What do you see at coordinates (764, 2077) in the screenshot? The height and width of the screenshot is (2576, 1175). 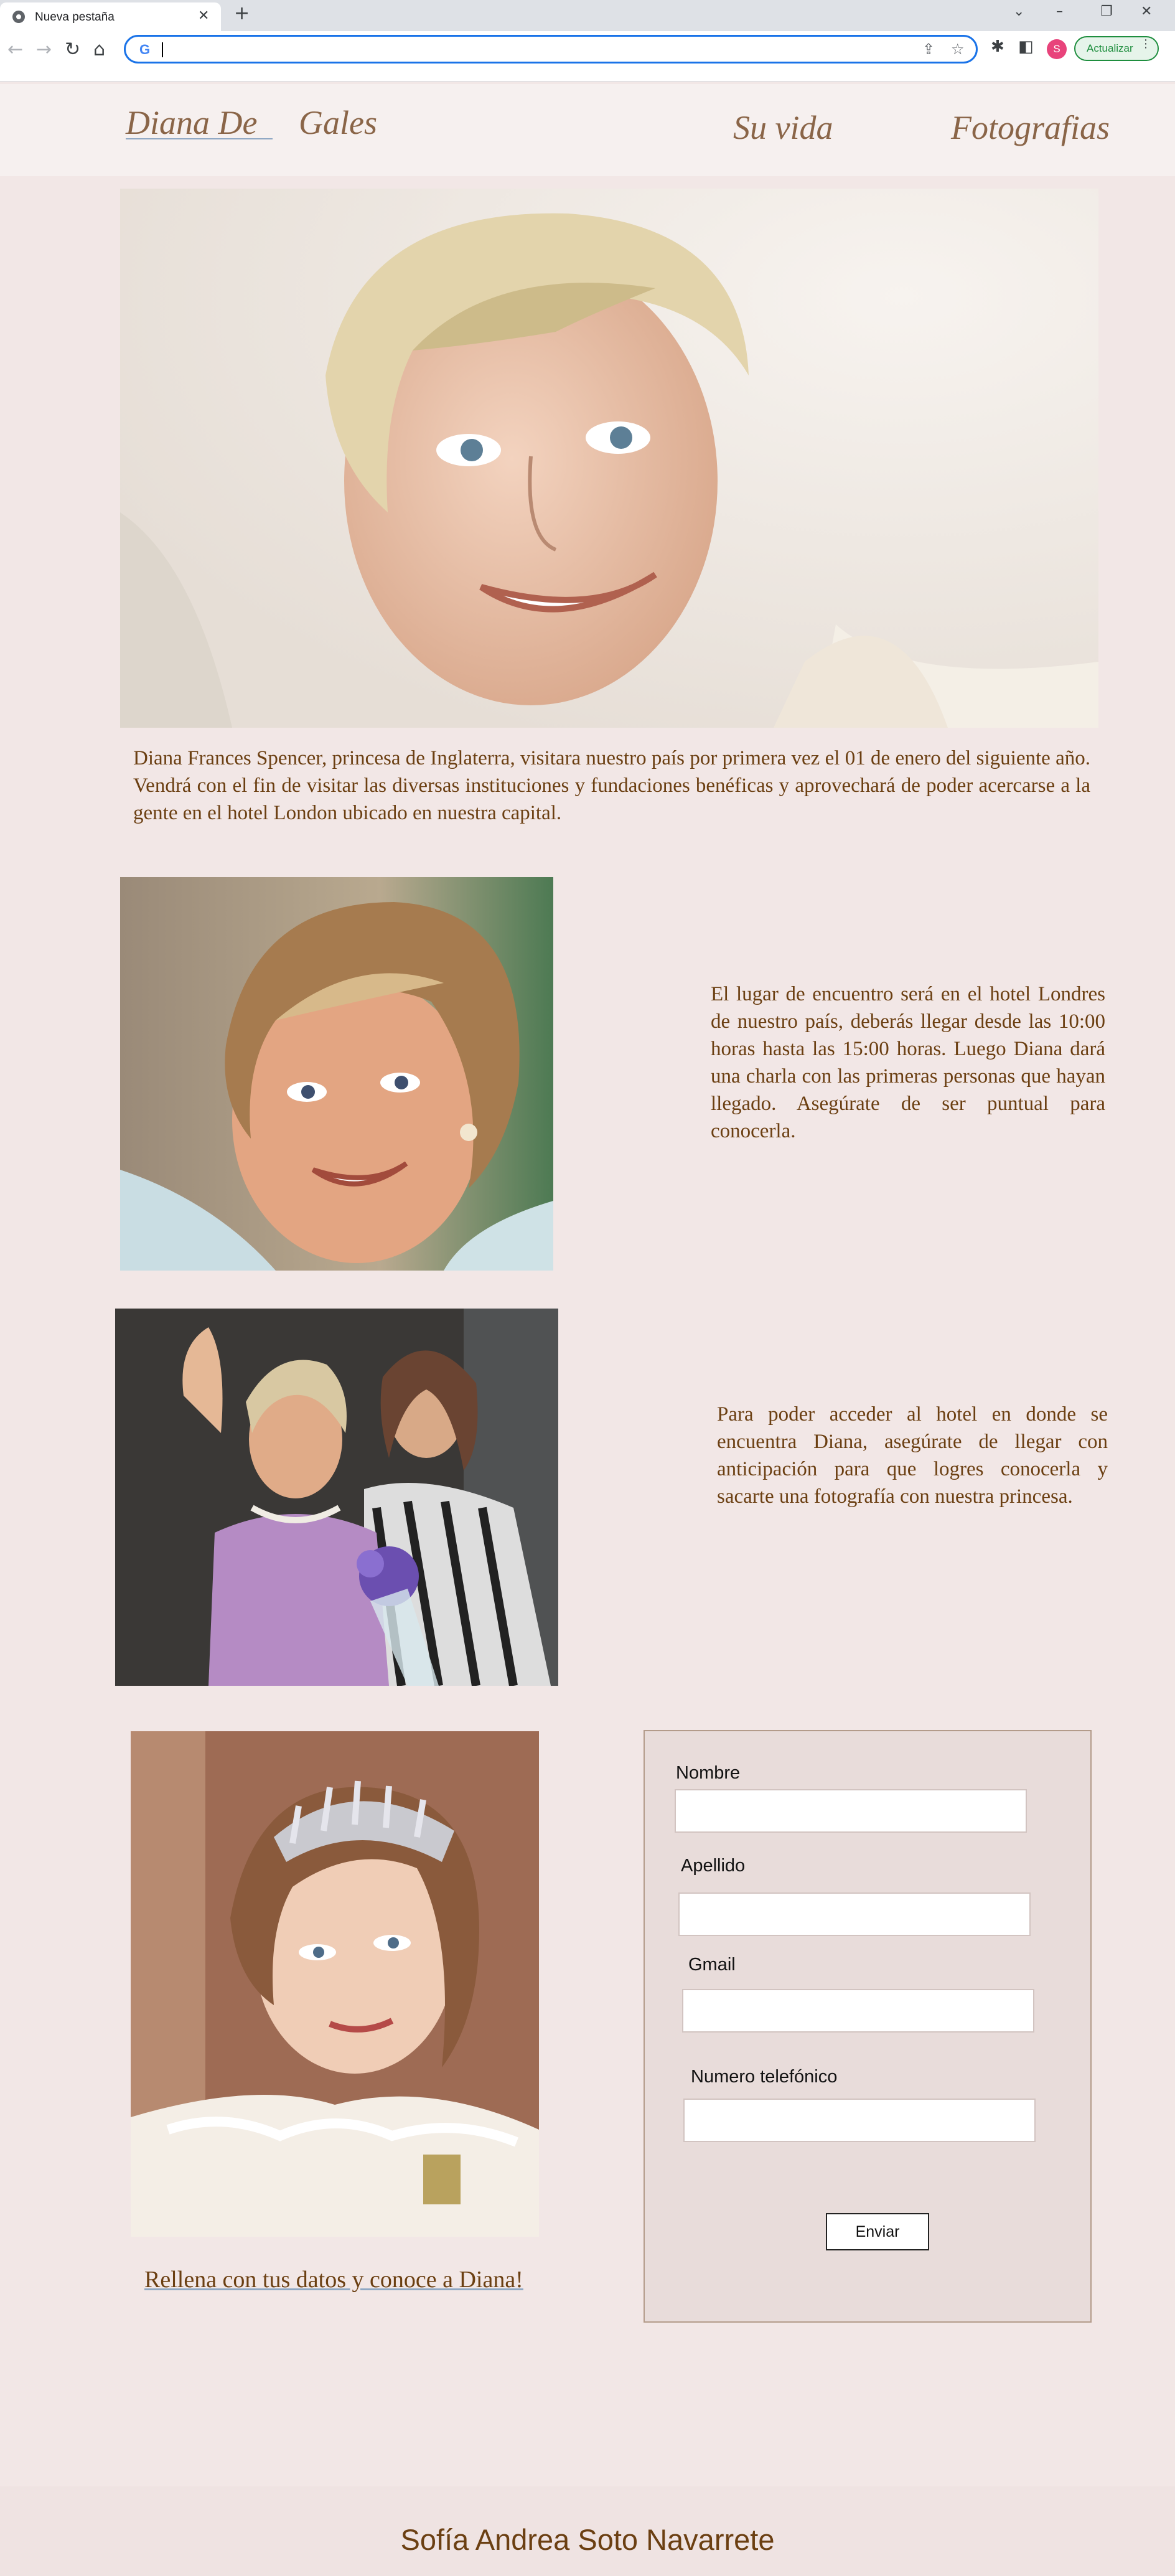 I see `phone-label: Numero telefónico` at bounding box center [764, 2077].